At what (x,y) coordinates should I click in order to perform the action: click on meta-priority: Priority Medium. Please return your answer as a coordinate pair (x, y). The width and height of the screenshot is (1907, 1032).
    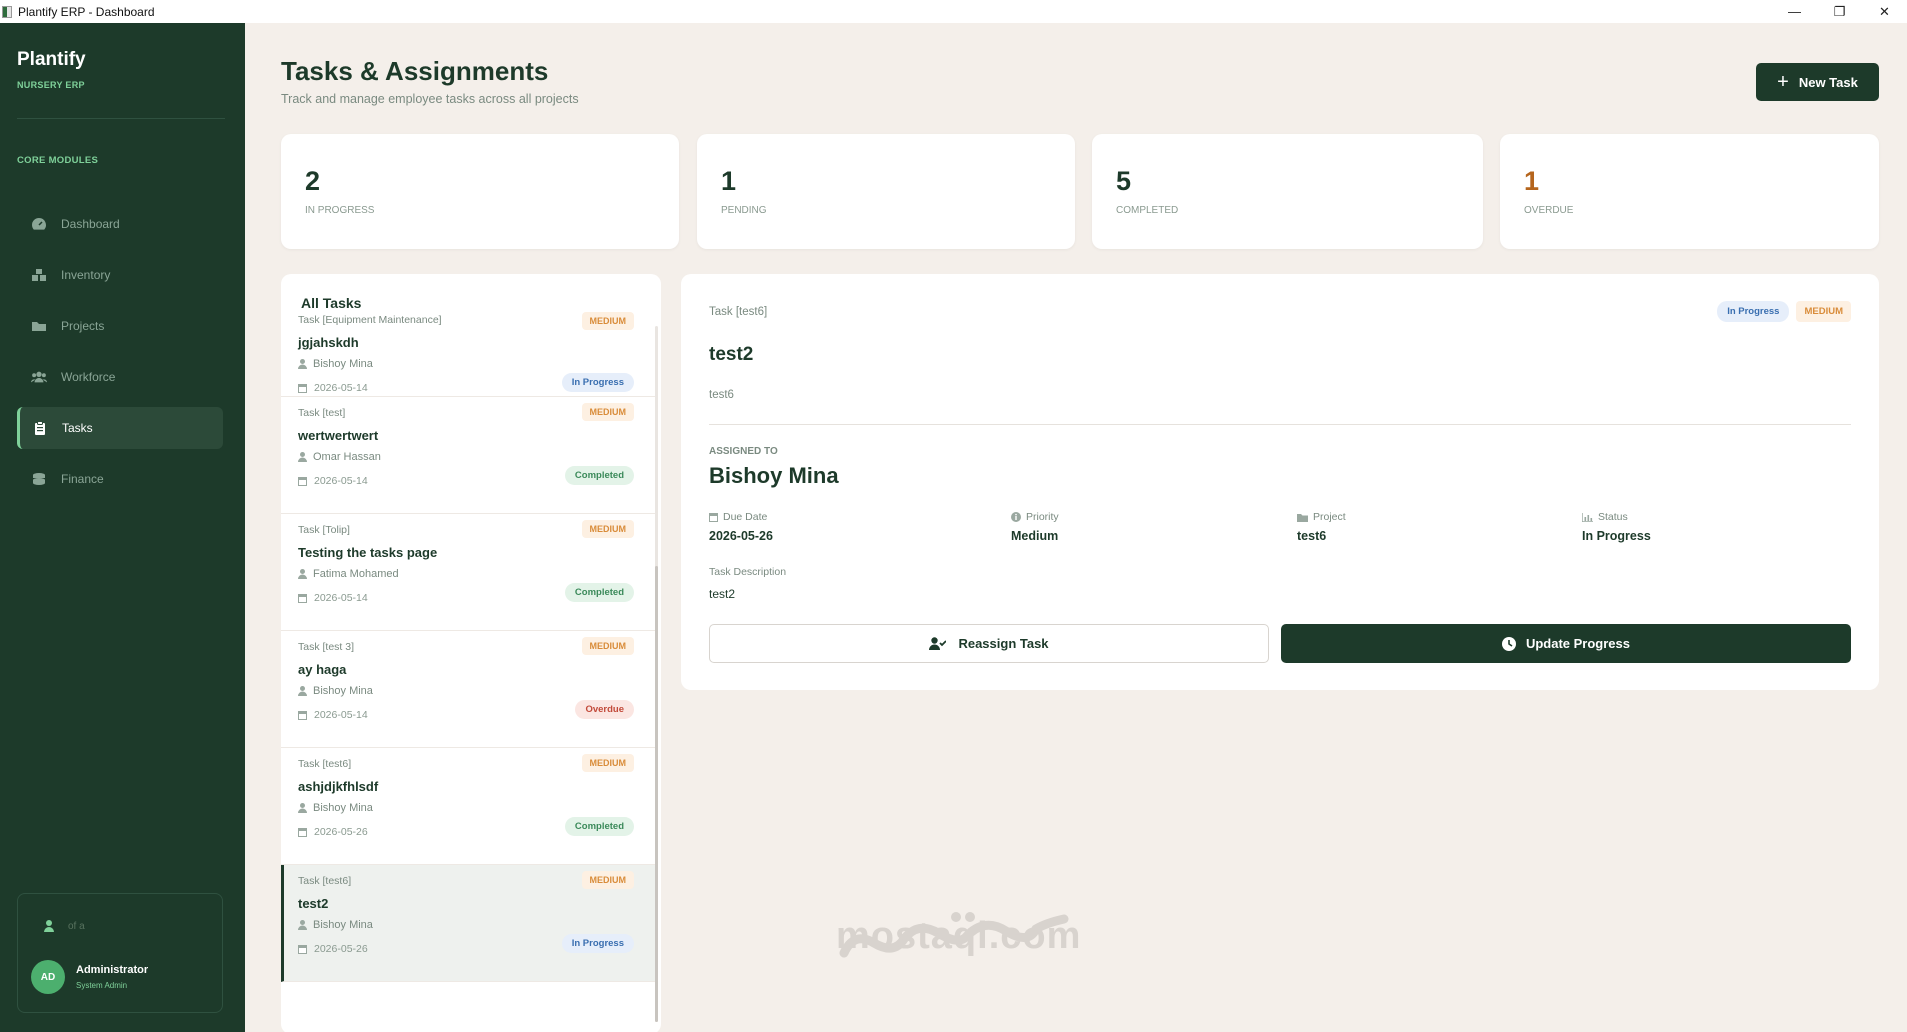
    Looking at the image, I should click on (1035, 527).